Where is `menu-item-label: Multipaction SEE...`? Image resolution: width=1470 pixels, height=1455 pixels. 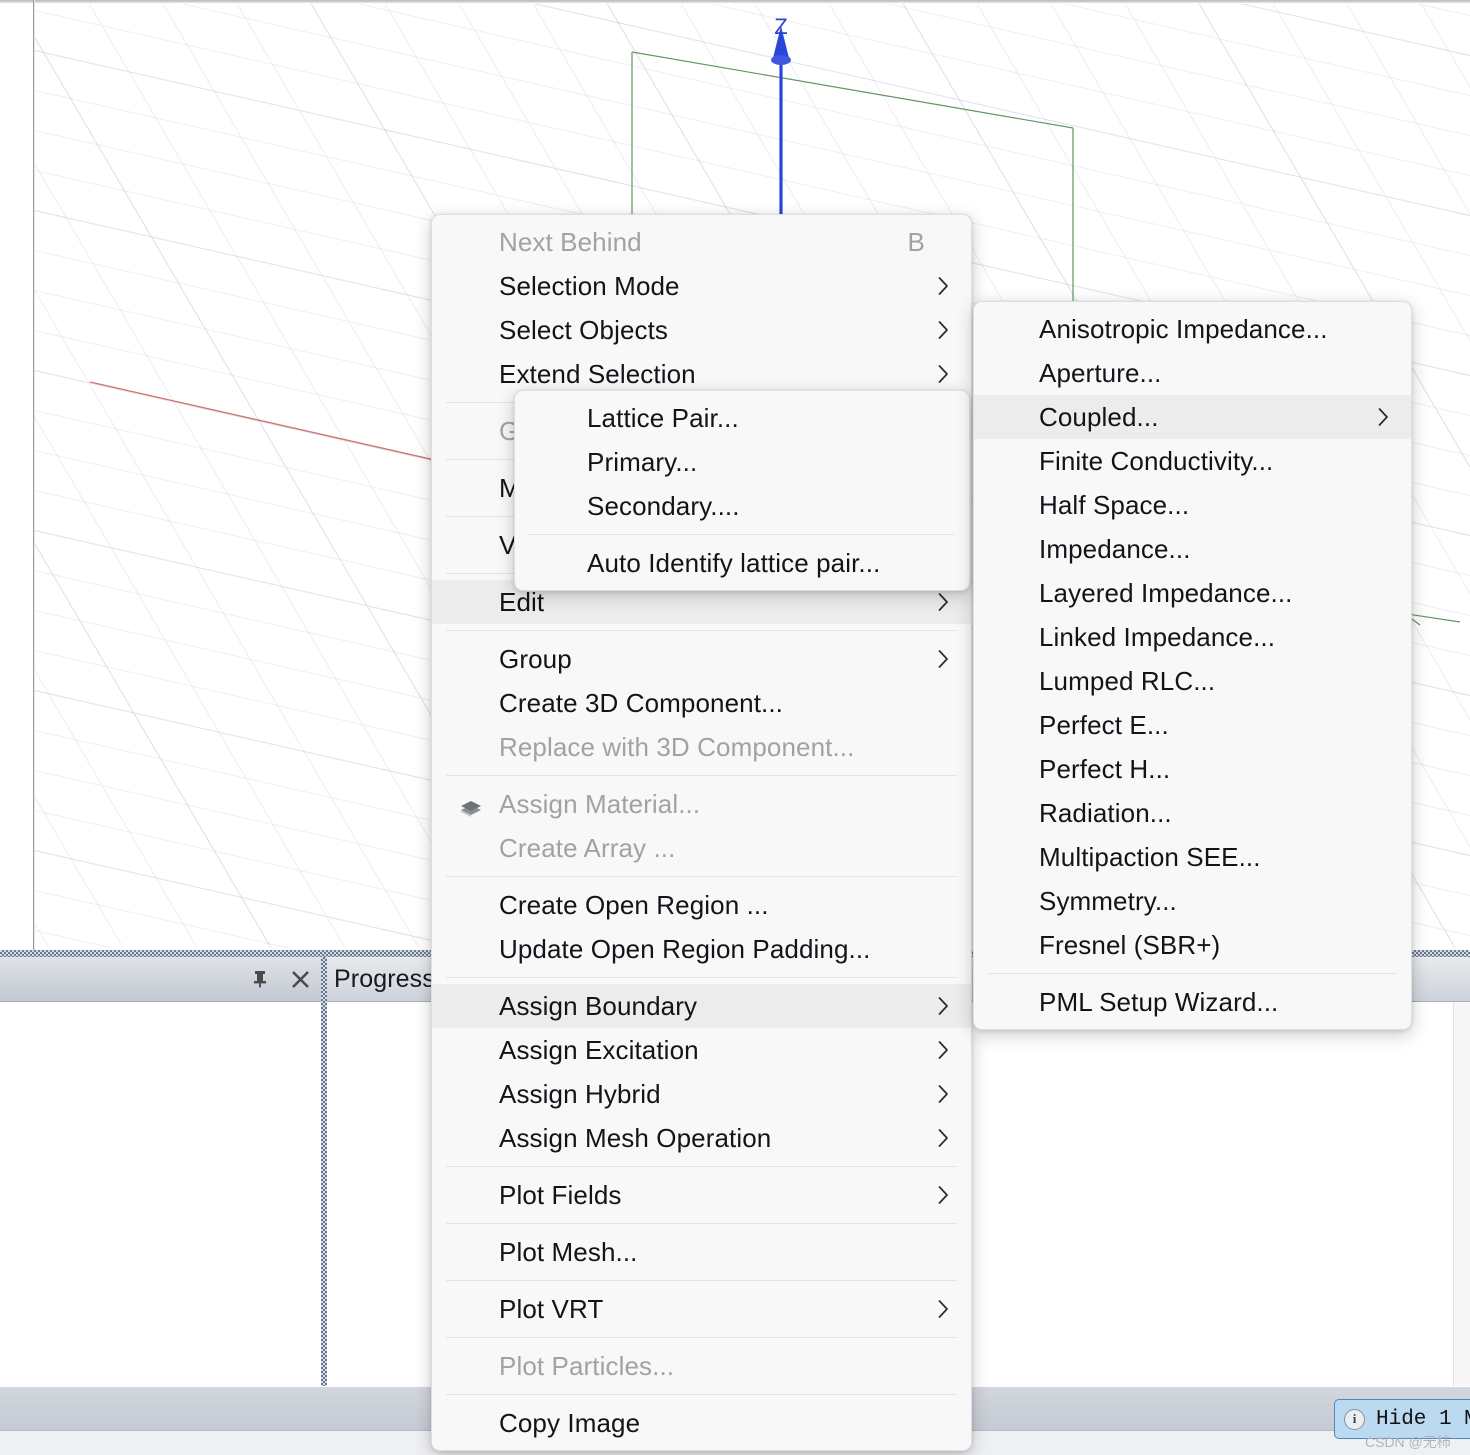
menu-item-label: Multipaction SEE... is located at coordinates (1150, 856).